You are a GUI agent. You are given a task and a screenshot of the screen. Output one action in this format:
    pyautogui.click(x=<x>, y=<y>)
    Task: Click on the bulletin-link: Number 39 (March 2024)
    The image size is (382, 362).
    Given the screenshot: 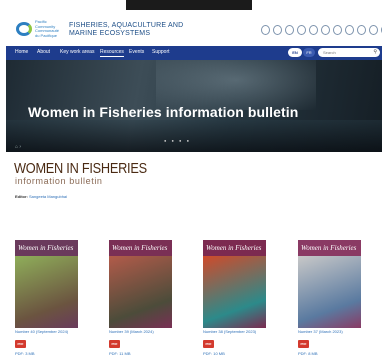 What is the action you would take?
    pyautogui.click(x=131, y=331)
    